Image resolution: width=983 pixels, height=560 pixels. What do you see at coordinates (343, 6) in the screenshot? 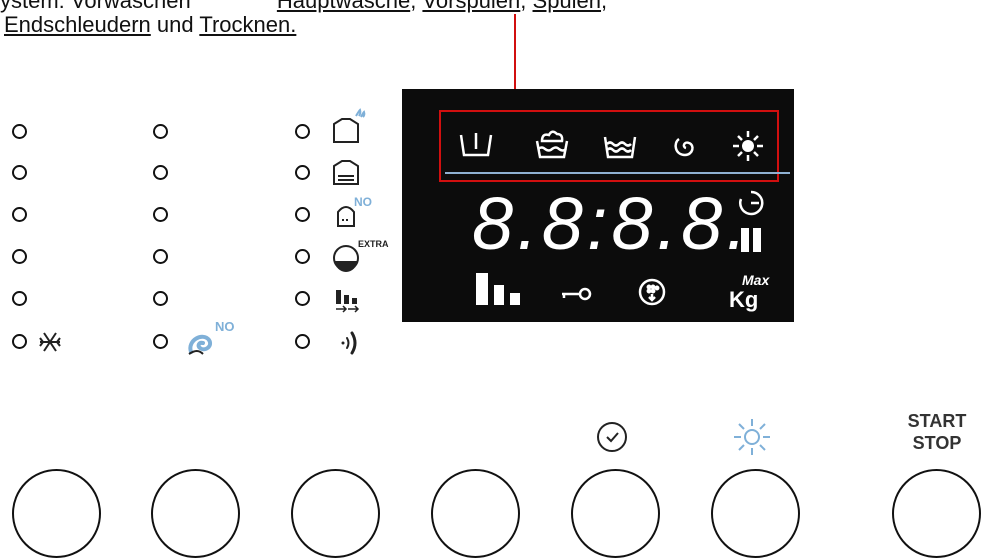
I see `caption-item-mainwash: Hauptwäsche` at bounding box center [343, 6].